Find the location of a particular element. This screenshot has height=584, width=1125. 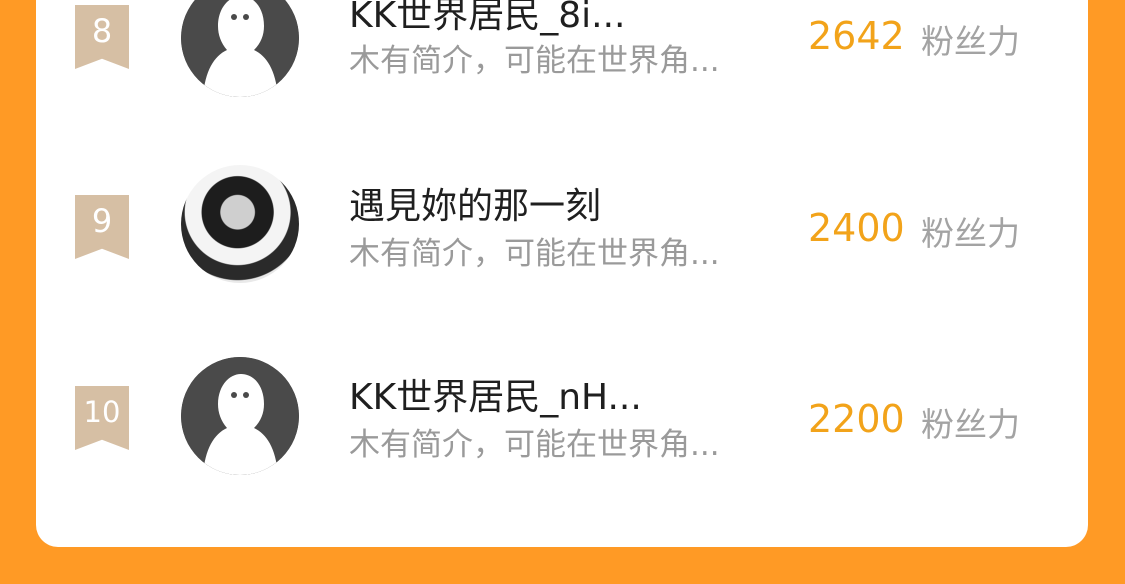

rank-number: 9 is located at coordinates (102, 221).